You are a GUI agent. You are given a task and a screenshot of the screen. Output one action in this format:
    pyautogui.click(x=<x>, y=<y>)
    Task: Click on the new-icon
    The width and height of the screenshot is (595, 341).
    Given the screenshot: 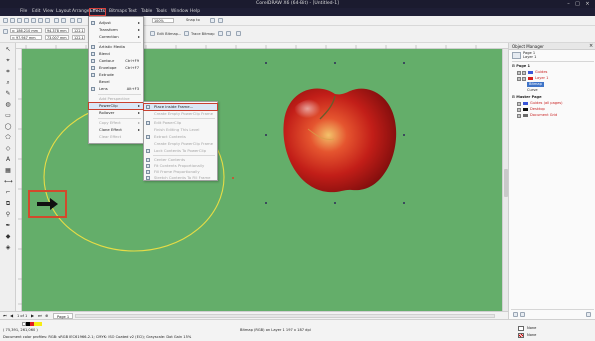 What is the action you would take?
    pyautogui.click(x=5, y=20)
    